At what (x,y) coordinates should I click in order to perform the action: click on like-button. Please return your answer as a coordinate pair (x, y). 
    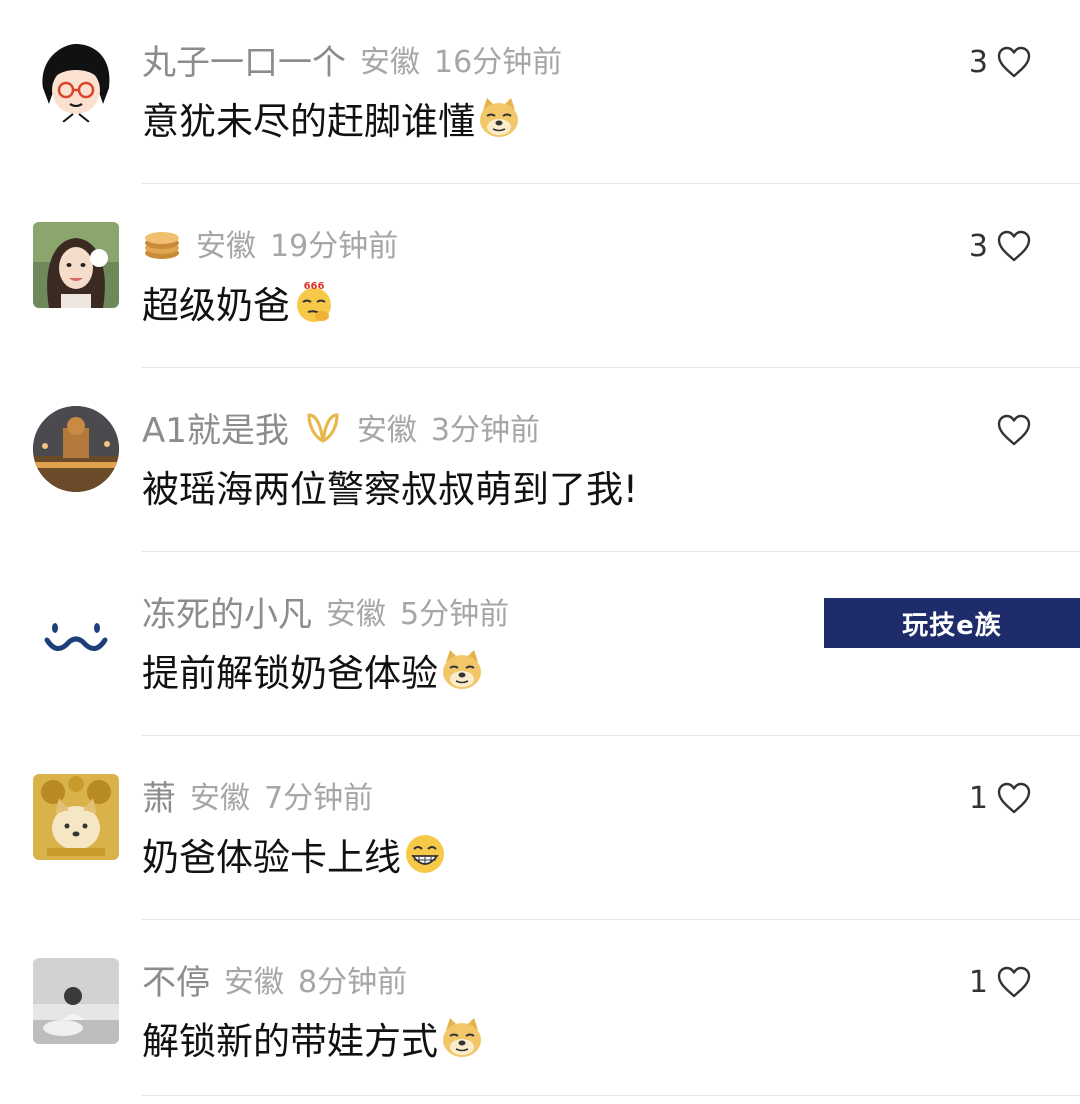
    Looking at the image, I should click on (1010, 430).